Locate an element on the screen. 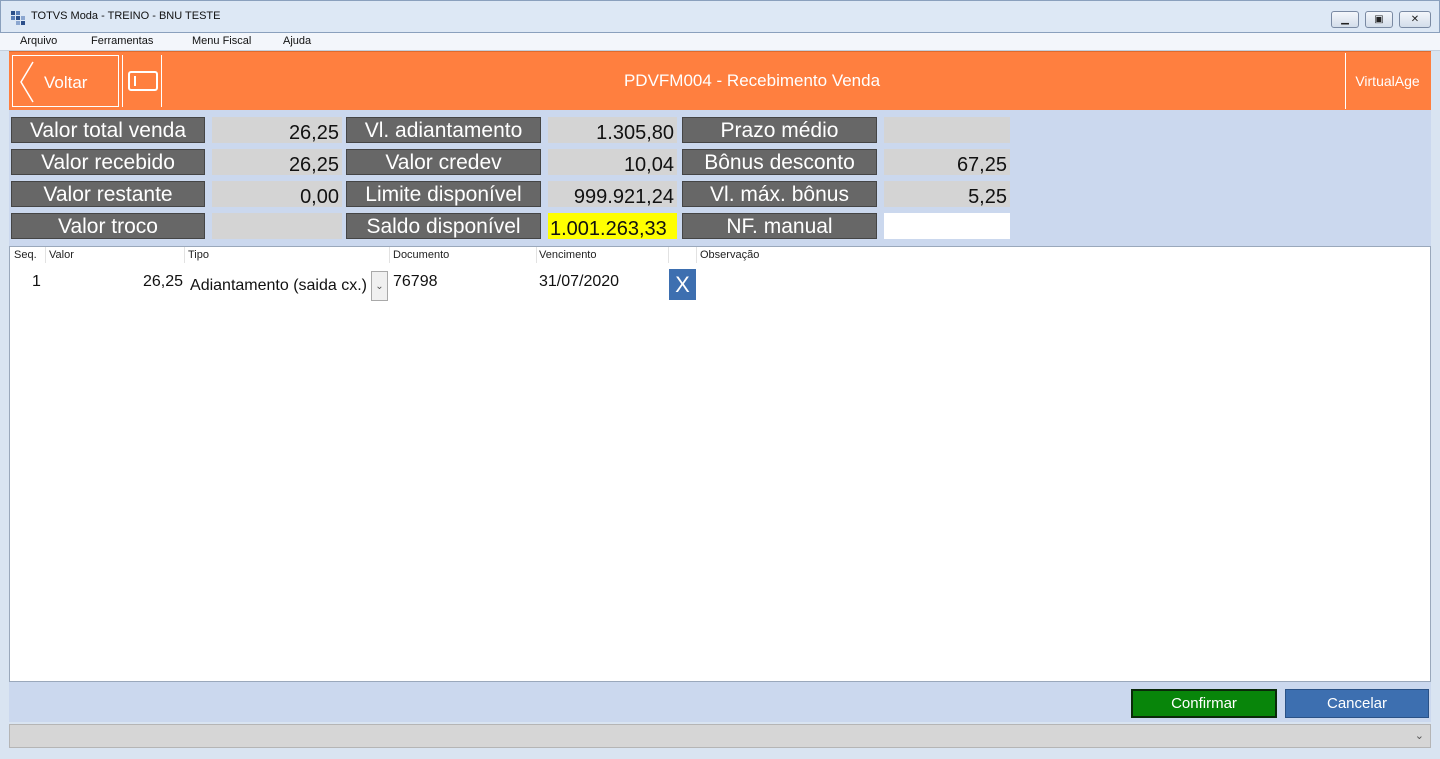 This screenshot has width=1440, height=759. cell-valor: 26,25 is located at coordinates (116, 282).